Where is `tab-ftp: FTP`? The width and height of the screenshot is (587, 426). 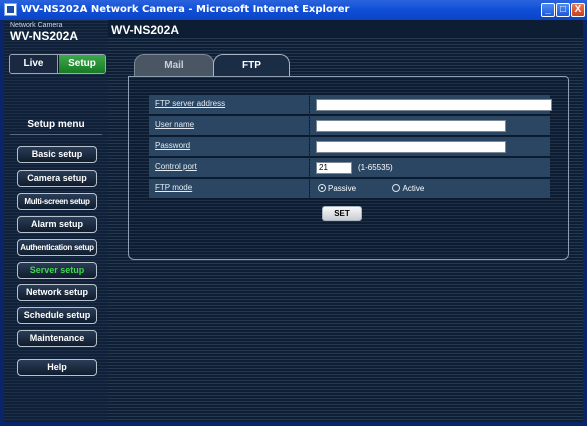 tab-ftp: FTP is located at coordinates (251, 65).